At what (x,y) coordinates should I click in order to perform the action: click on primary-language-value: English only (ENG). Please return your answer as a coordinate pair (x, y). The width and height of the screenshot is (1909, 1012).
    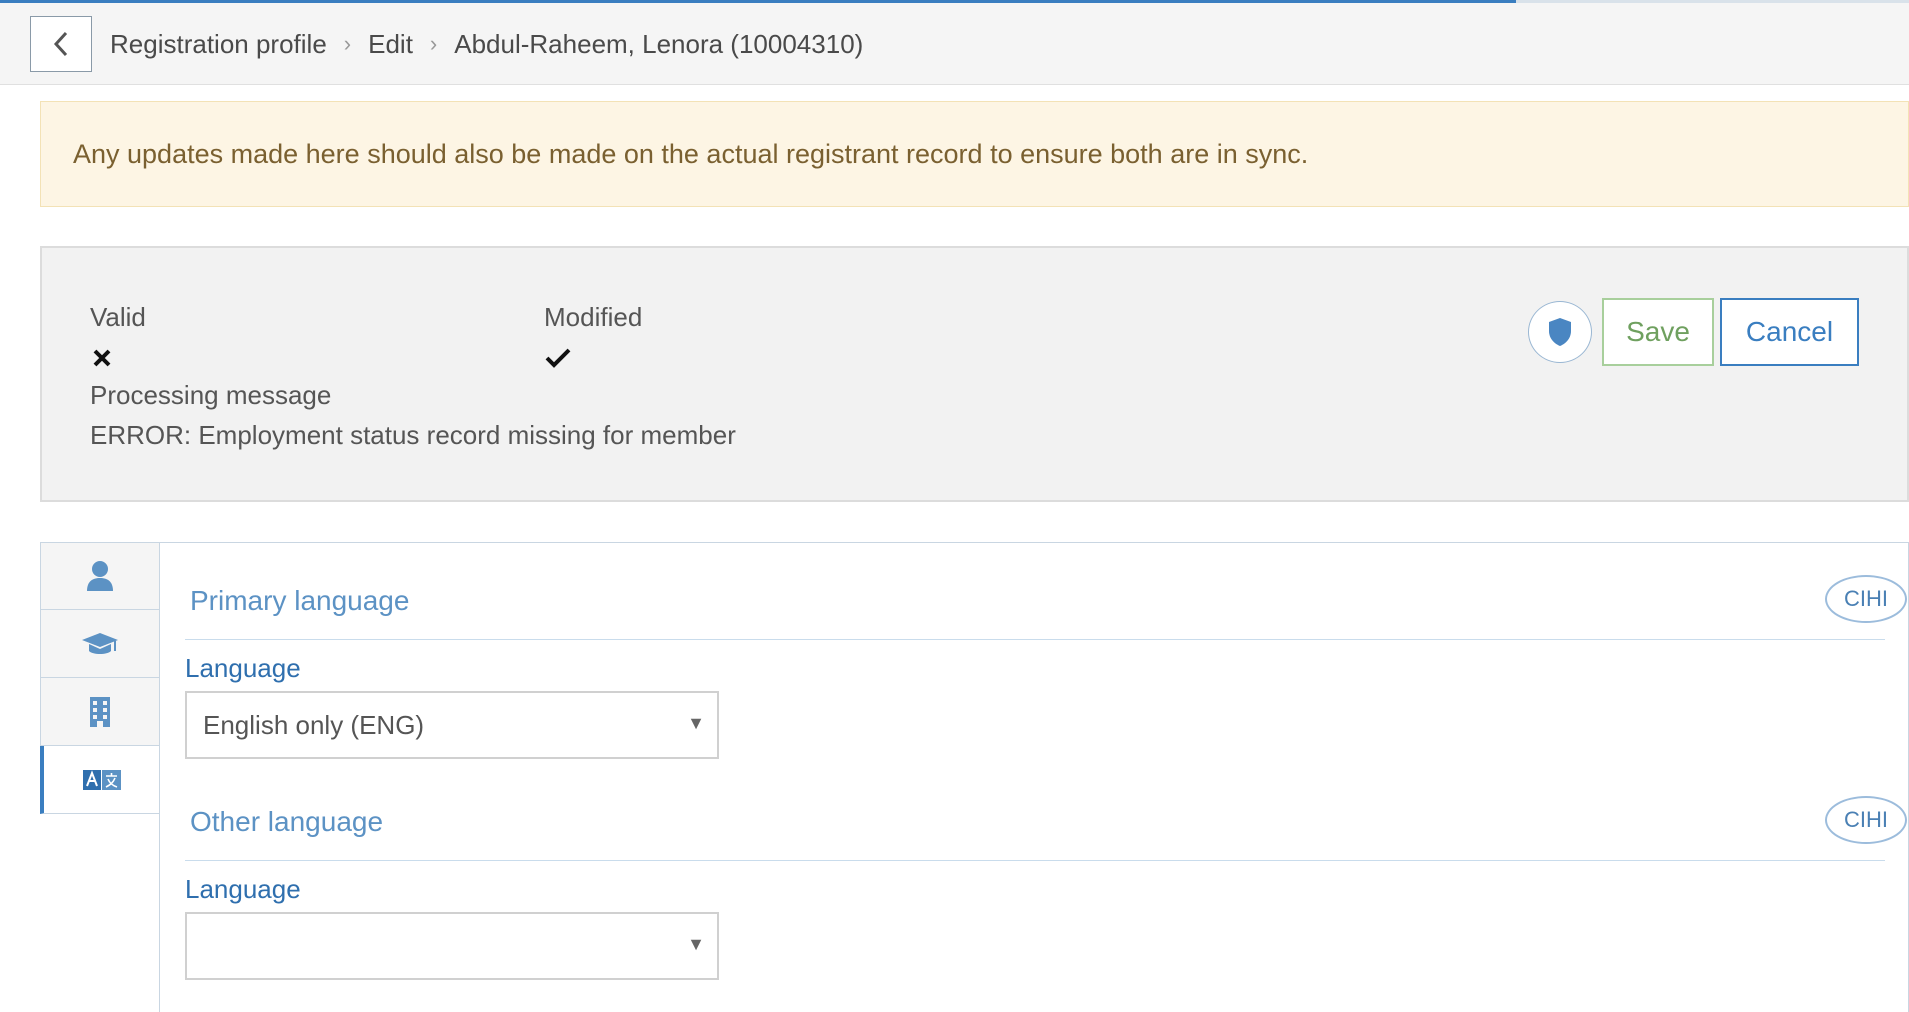
    Looking at the image, I should click on (314, 724).